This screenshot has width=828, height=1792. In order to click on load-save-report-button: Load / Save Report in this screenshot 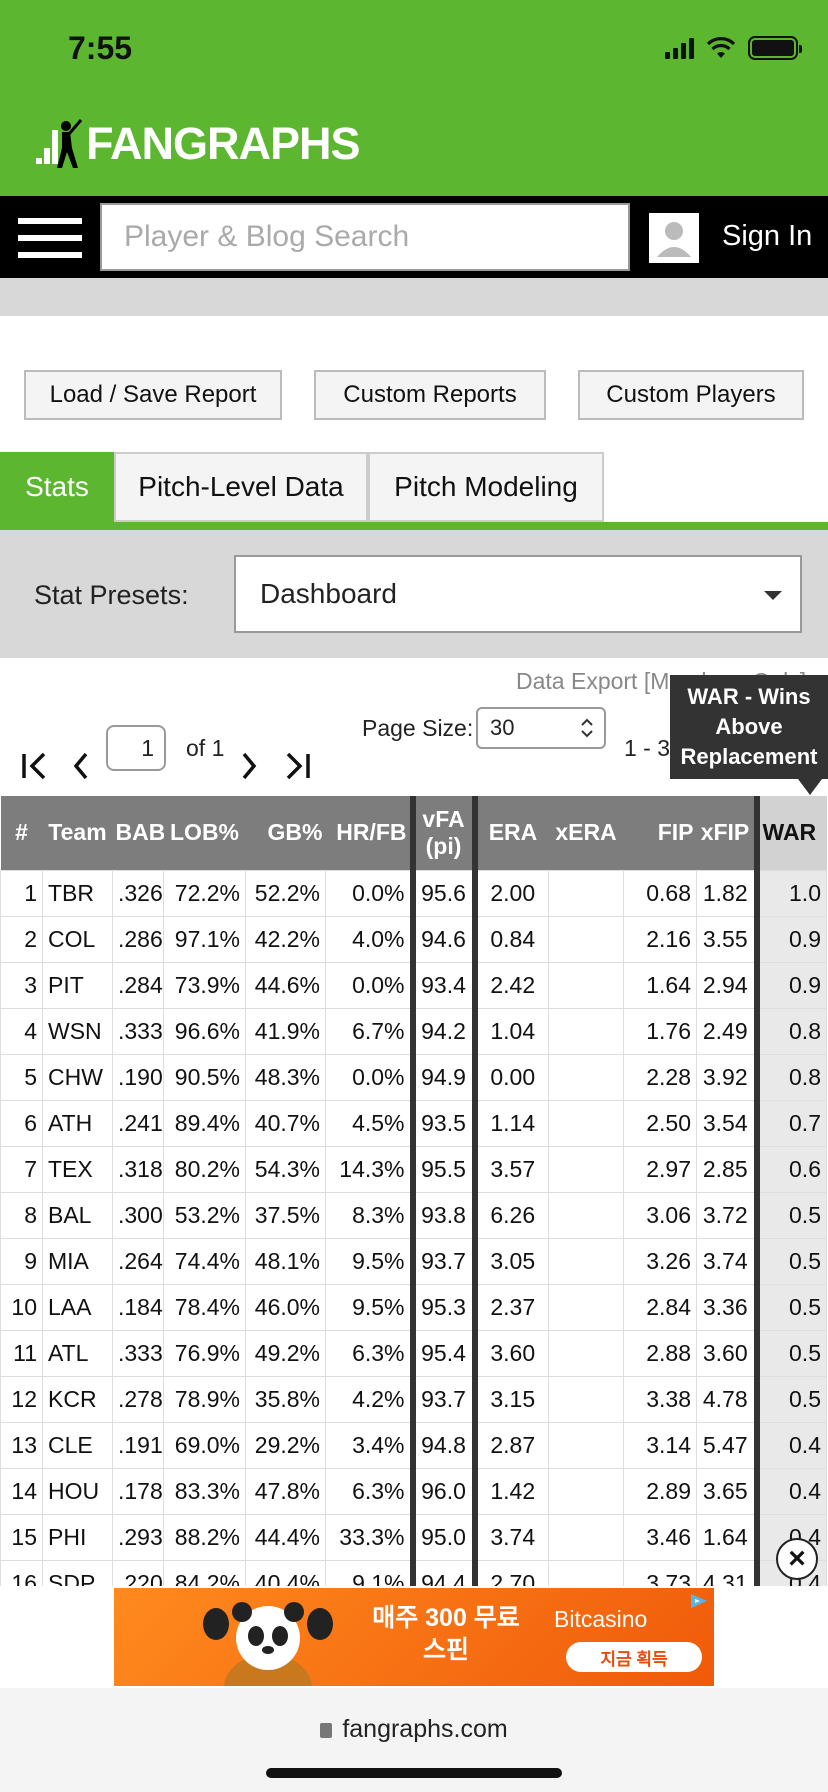, I will do `click(153, 395)`.